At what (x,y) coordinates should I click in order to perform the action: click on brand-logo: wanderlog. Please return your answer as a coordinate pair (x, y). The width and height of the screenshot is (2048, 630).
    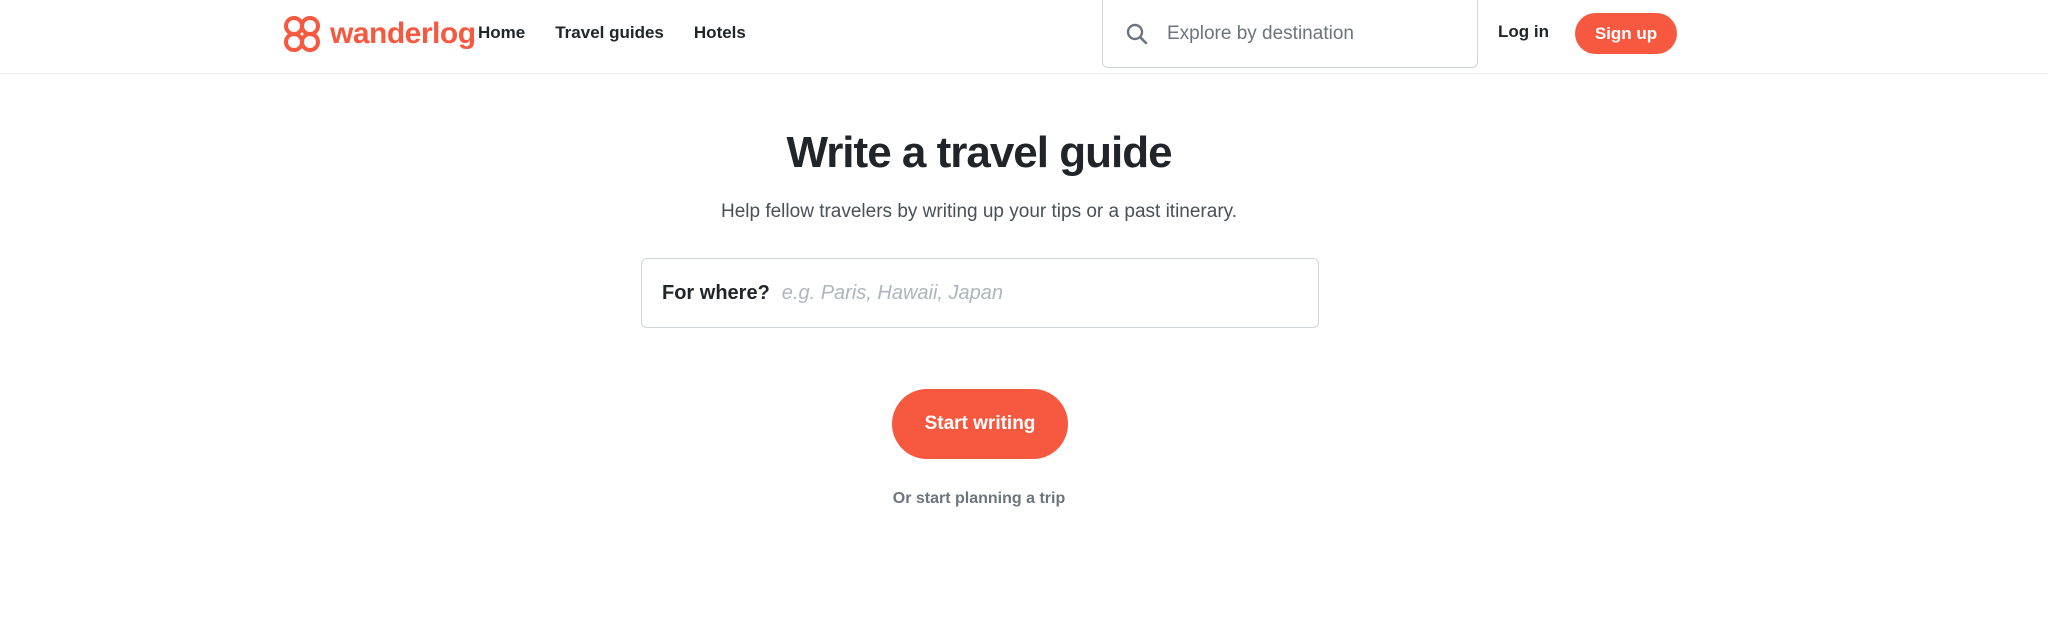
    Looking at the image, I should click on (379, 34).